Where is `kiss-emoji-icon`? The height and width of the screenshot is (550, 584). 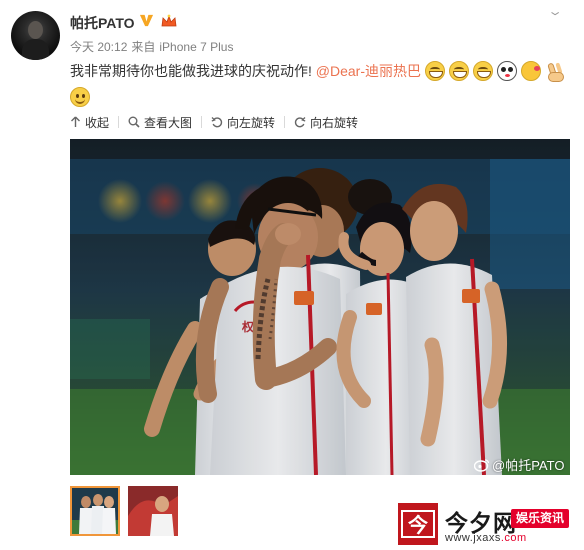 kiss-emoji-icon is located at coordinates (530, 71).